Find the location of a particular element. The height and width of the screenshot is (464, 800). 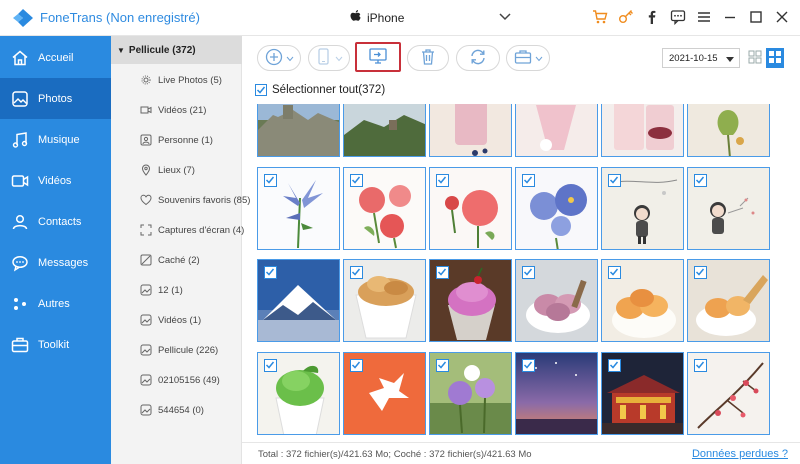

device-selector: iPhone is located at coordinates (377, 18).